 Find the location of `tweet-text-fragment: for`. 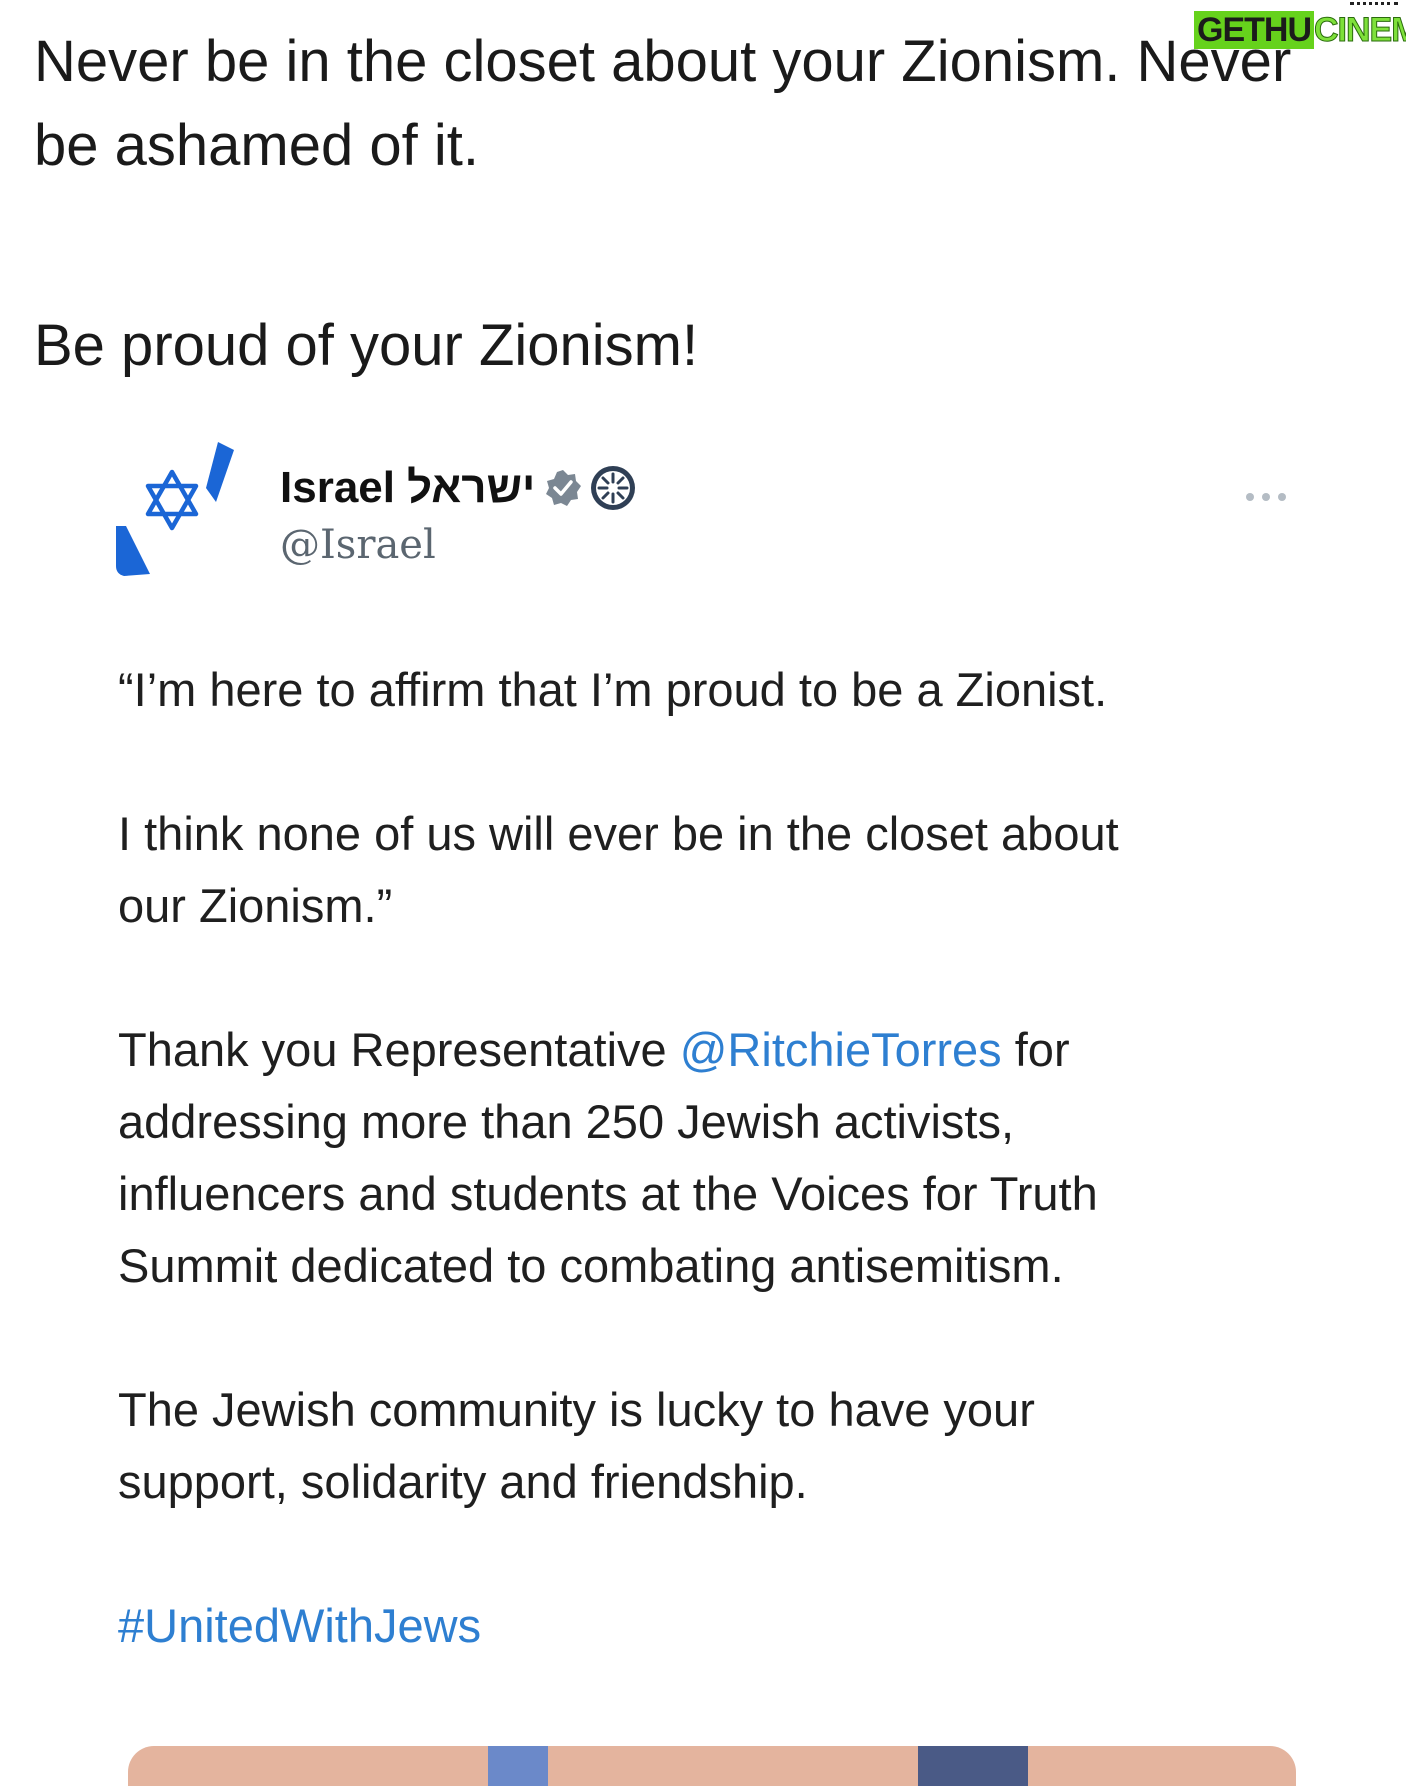

tweet-text-fragment: for is located at coordinates (1035, 1049).